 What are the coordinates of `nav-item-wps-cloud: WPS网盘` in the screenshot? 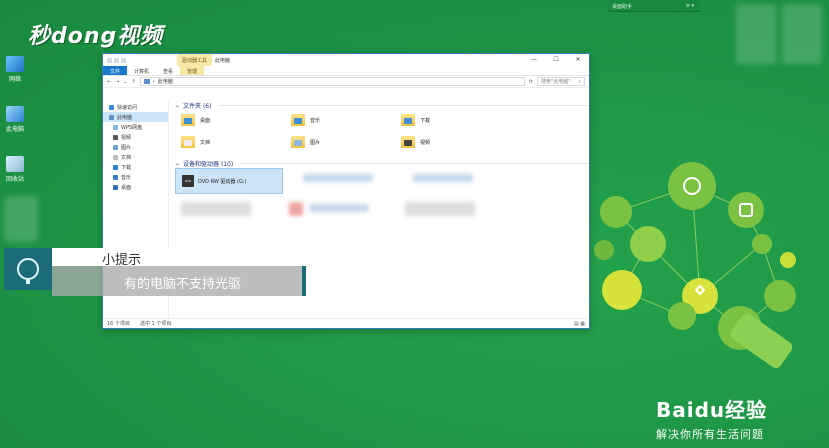 It's located at (135, 127).